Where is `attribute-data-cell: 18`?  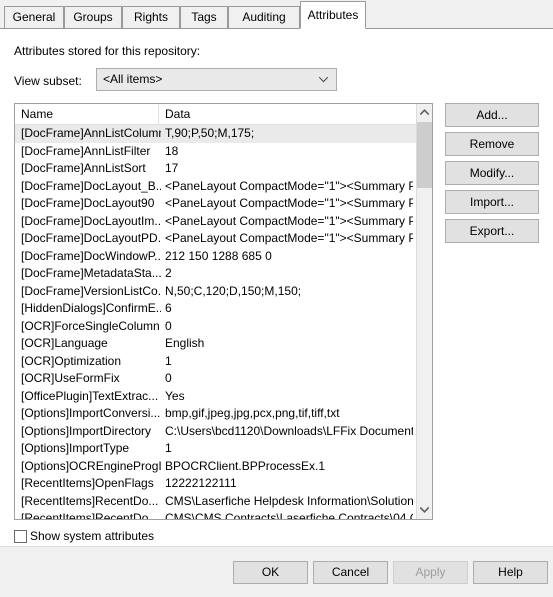 attribute-data-cell: 18 is located at coordinates (172, 150).